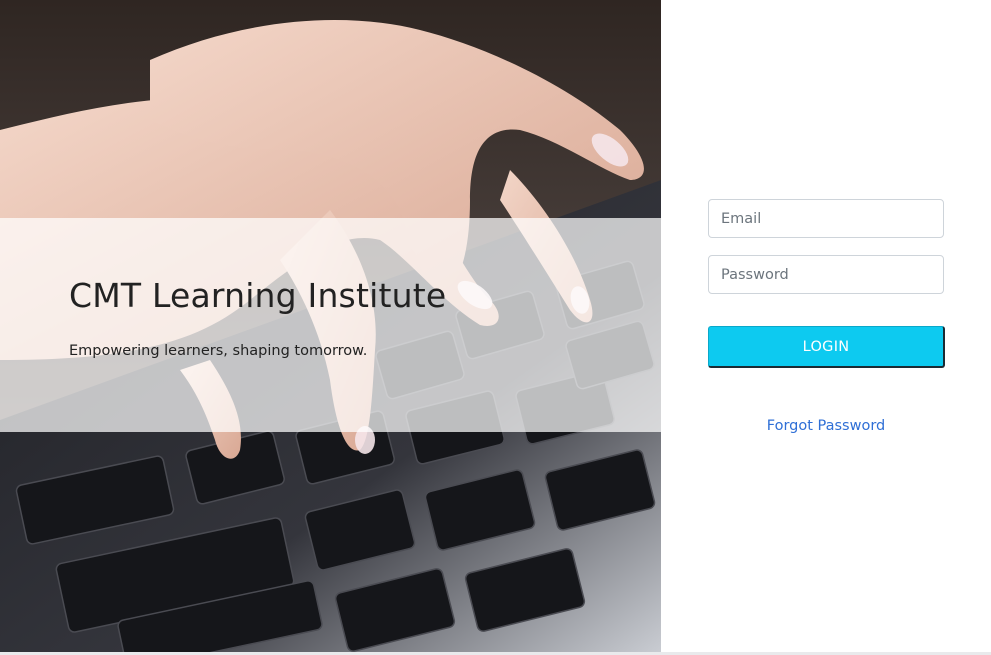 The height and width of the screenshot is (655, 991). What do you see at coordinates (826, 218) in the screenshot?
I see `email-field` at bounding box center [826, 218].